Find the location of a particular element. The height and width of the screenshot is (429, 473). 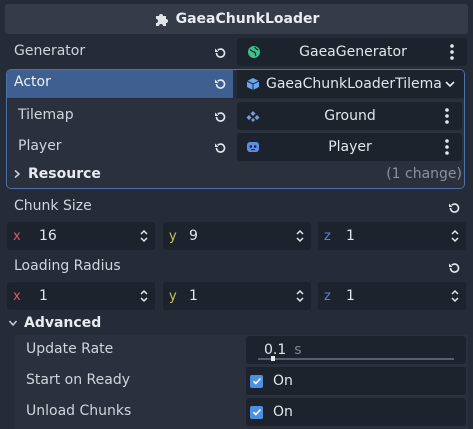

update-rate-unit: s is located at coordinates (298, 350).